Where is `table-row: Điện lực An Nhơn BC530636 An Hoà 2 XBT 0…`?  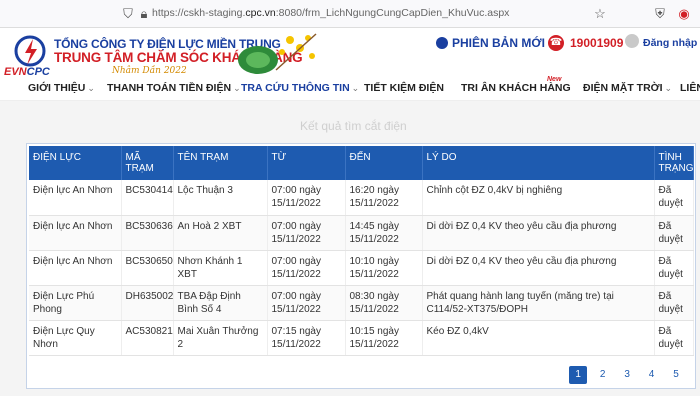
table-row: Điện lực An Nhơn BC530636 An Hoà 2 XBT 0… is located at coordinates (361, 233).